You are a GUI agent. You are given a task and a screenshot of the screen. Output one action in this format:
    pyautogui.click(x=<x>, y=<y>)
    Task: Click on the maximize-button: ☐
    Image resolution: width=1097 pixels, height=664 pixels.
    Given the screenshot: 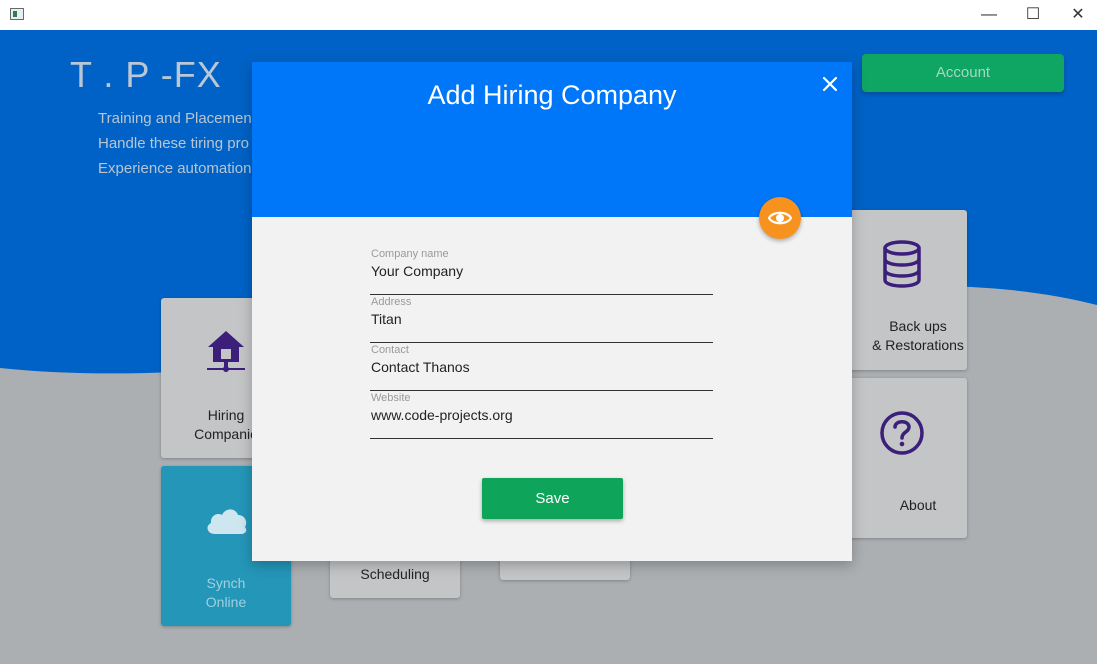 What is the action you would take?
    pyautogui.click(x=1033, y=15)
    